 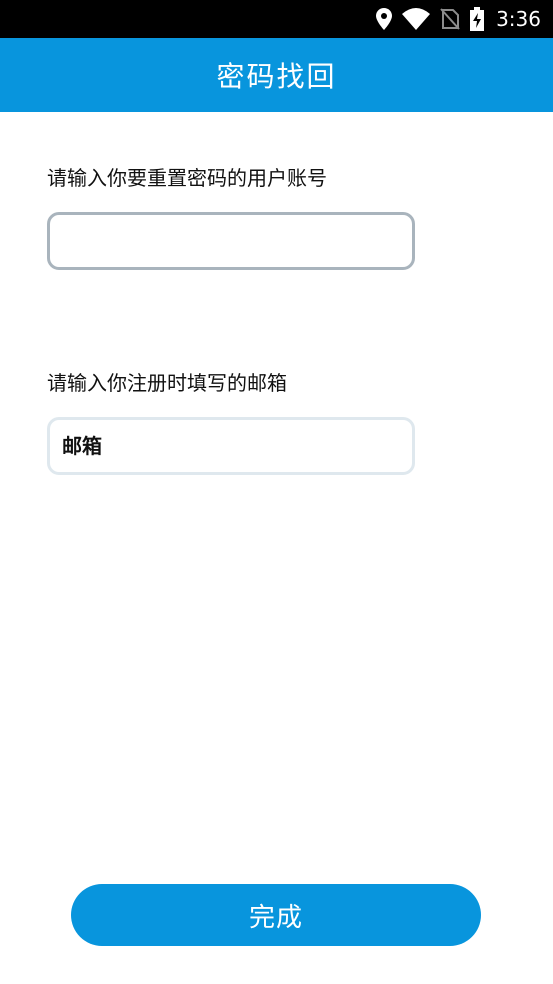 I want to click on status-icons: 3:36, so click(x=458, y=19).